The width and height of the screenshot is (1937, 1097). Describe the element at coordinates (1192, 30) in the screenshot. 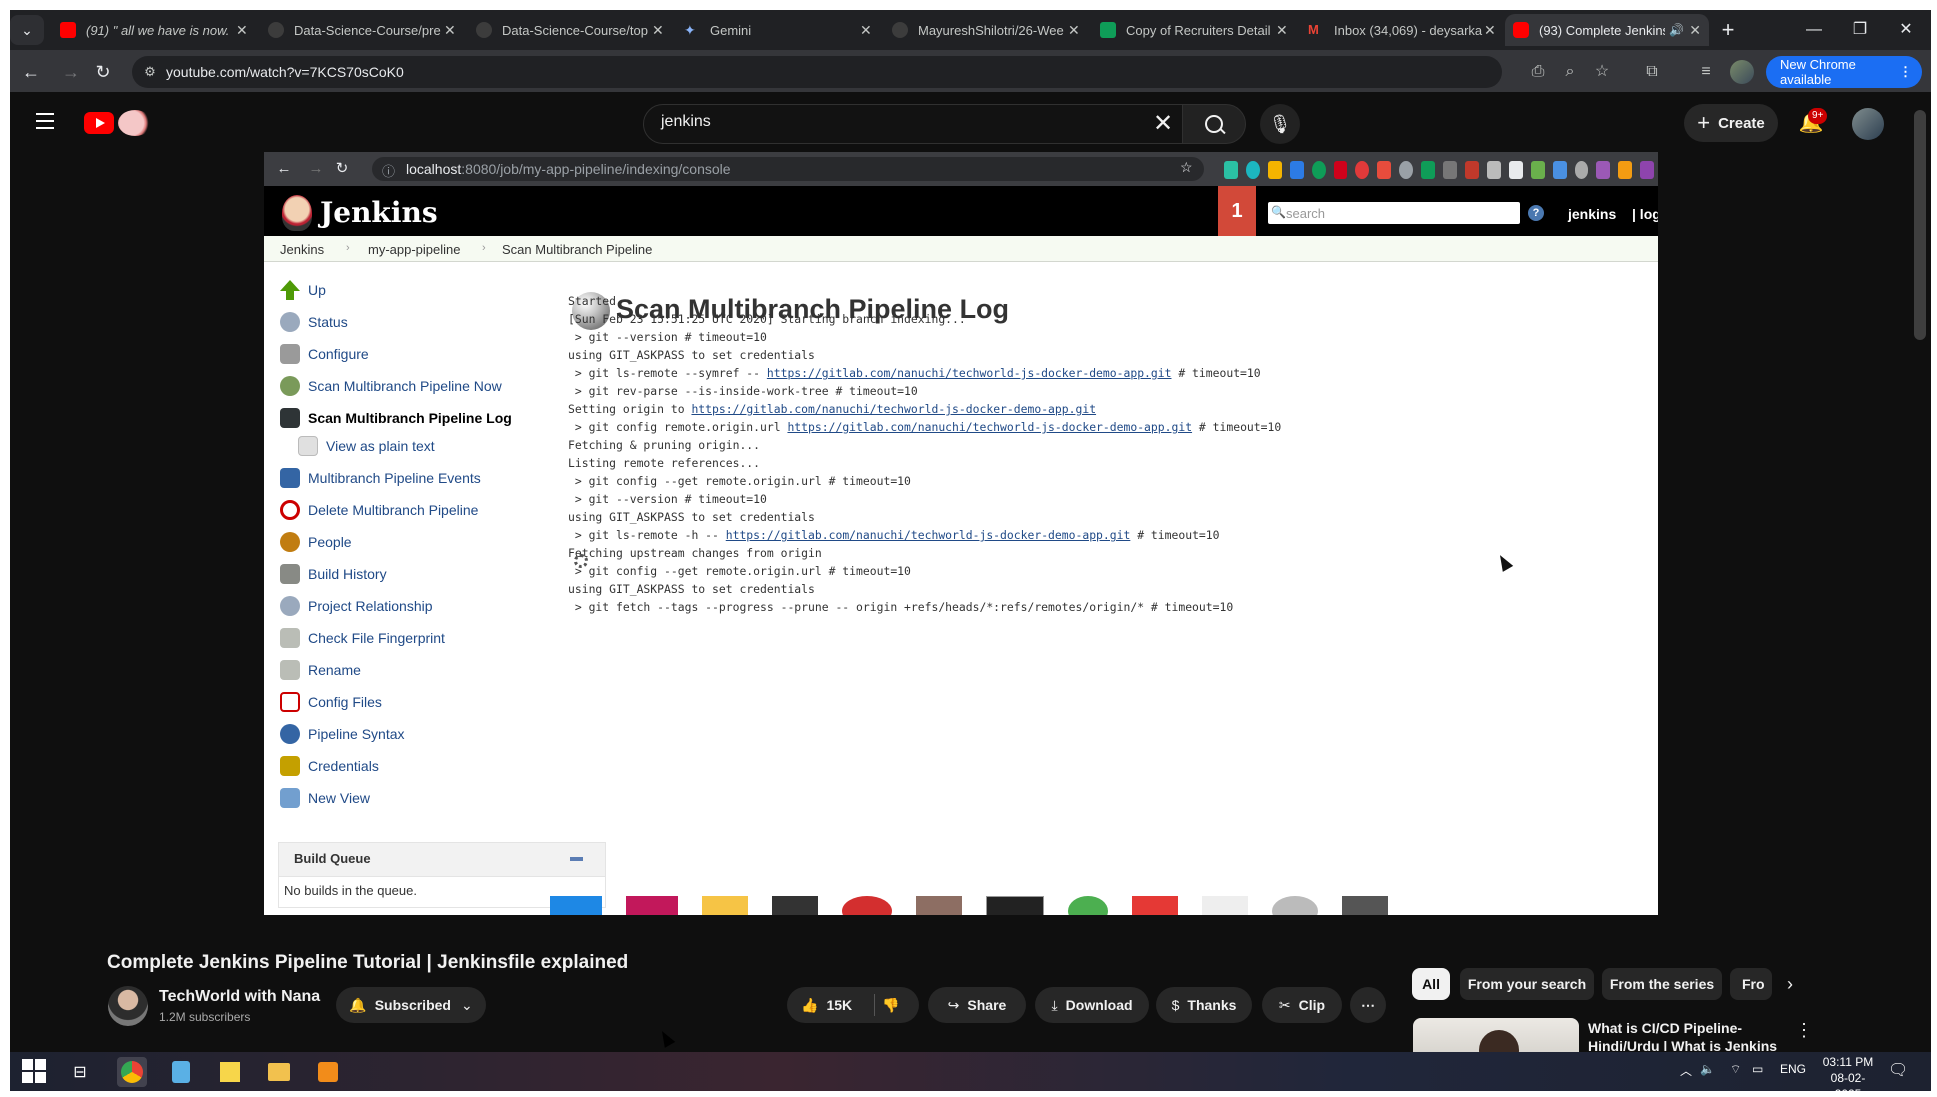

I see `browser-tab: Copy of Recruiters Detail ✕` at that location.